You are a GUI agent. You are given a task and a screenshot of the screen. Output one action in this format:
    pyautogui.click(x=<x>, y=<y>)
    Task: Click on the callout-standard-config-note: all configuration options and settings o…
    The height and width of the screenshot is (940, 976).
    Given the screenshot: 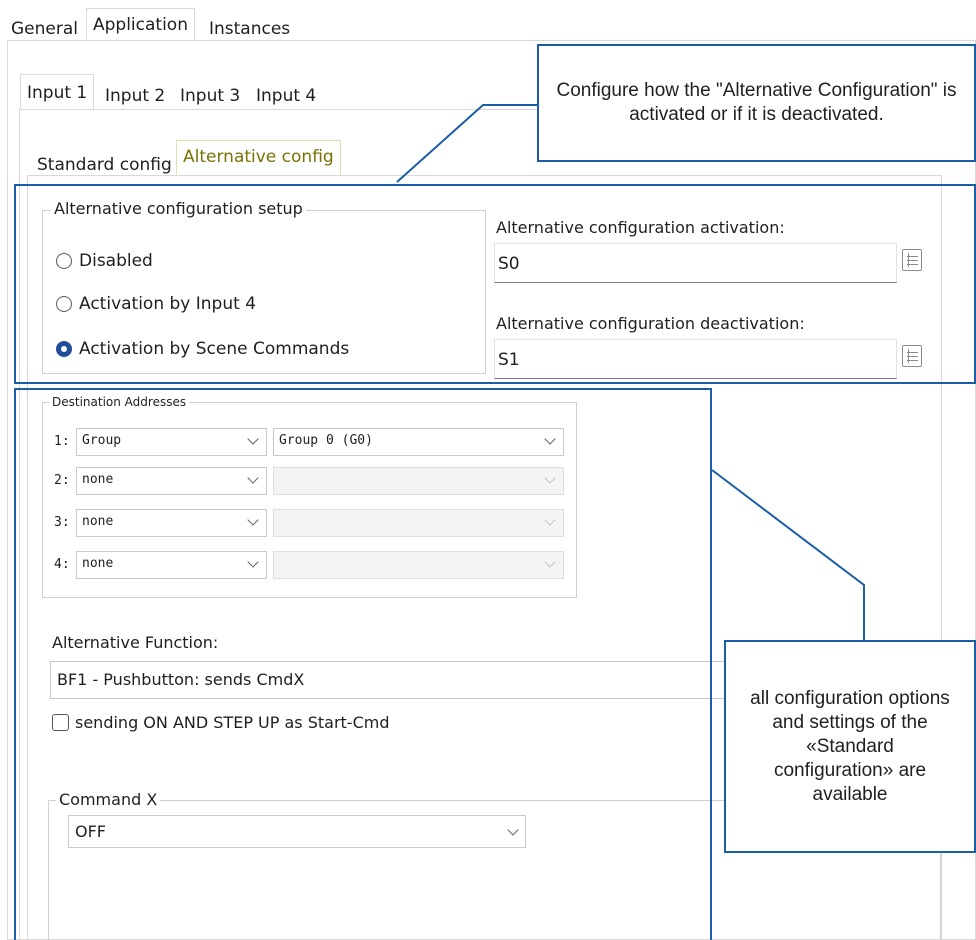 What is the action you would take?
    pyautogui.click(x=850, y=746)
    